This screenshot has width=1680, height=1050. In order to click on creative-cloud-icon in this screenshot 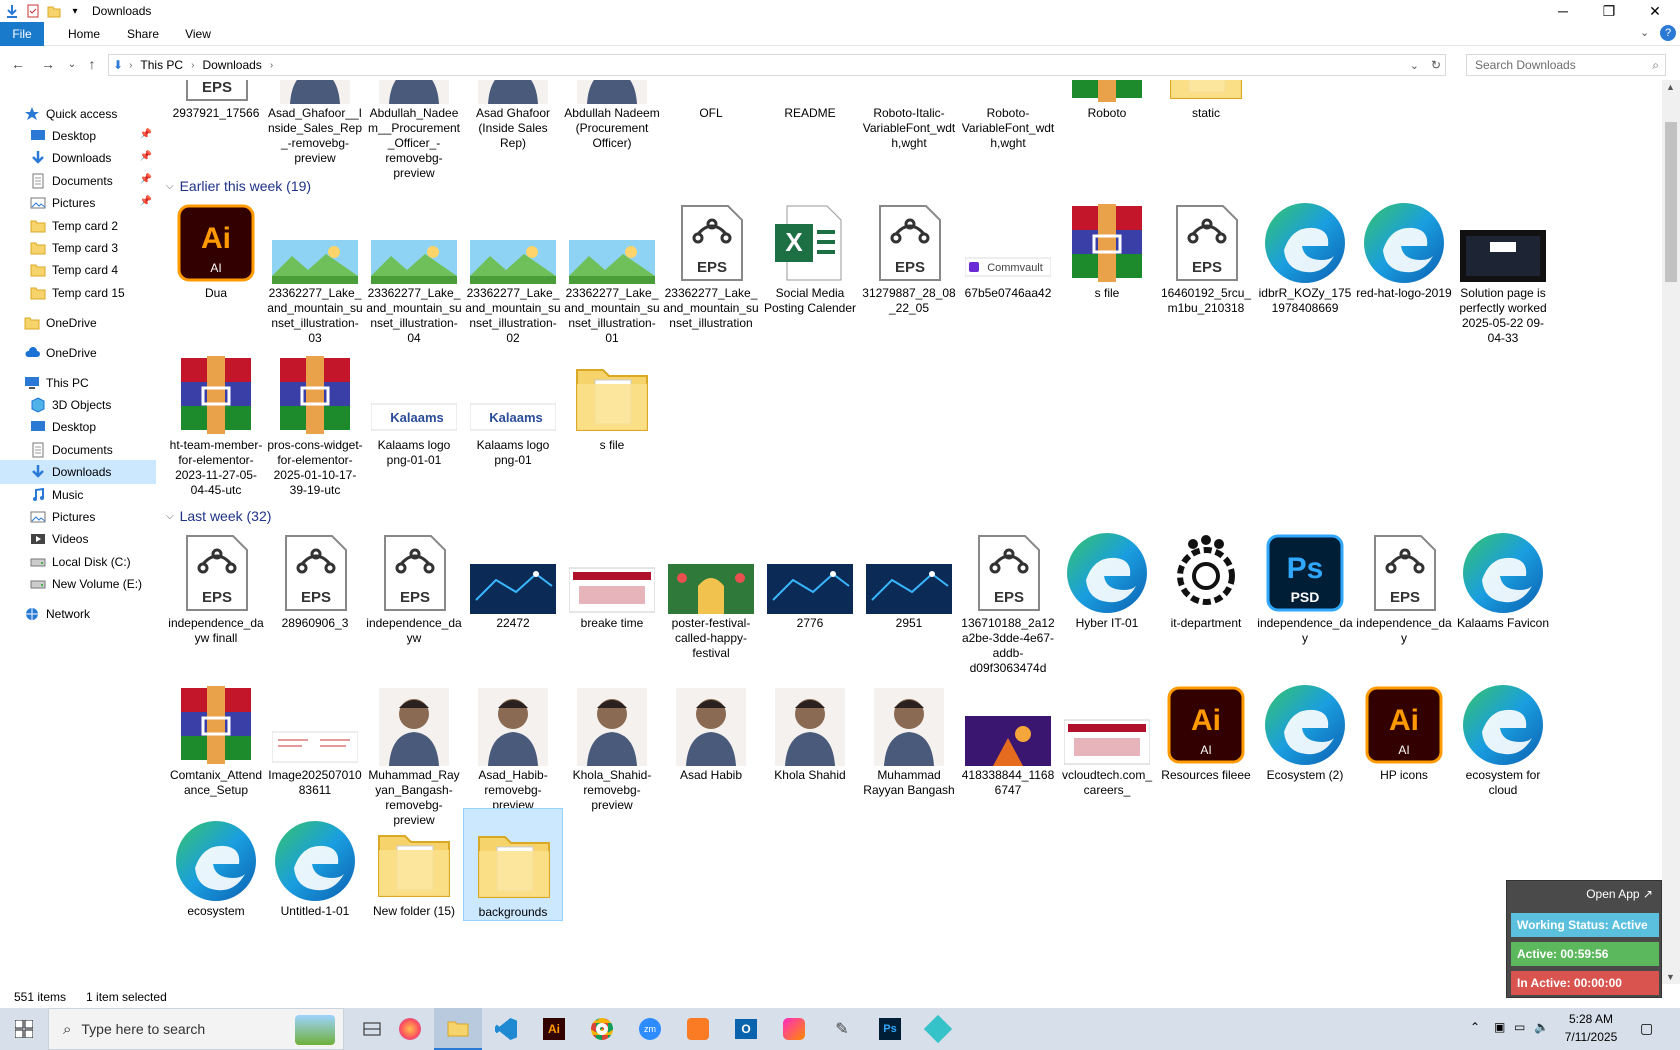, I will do `click(794, 1029)`.